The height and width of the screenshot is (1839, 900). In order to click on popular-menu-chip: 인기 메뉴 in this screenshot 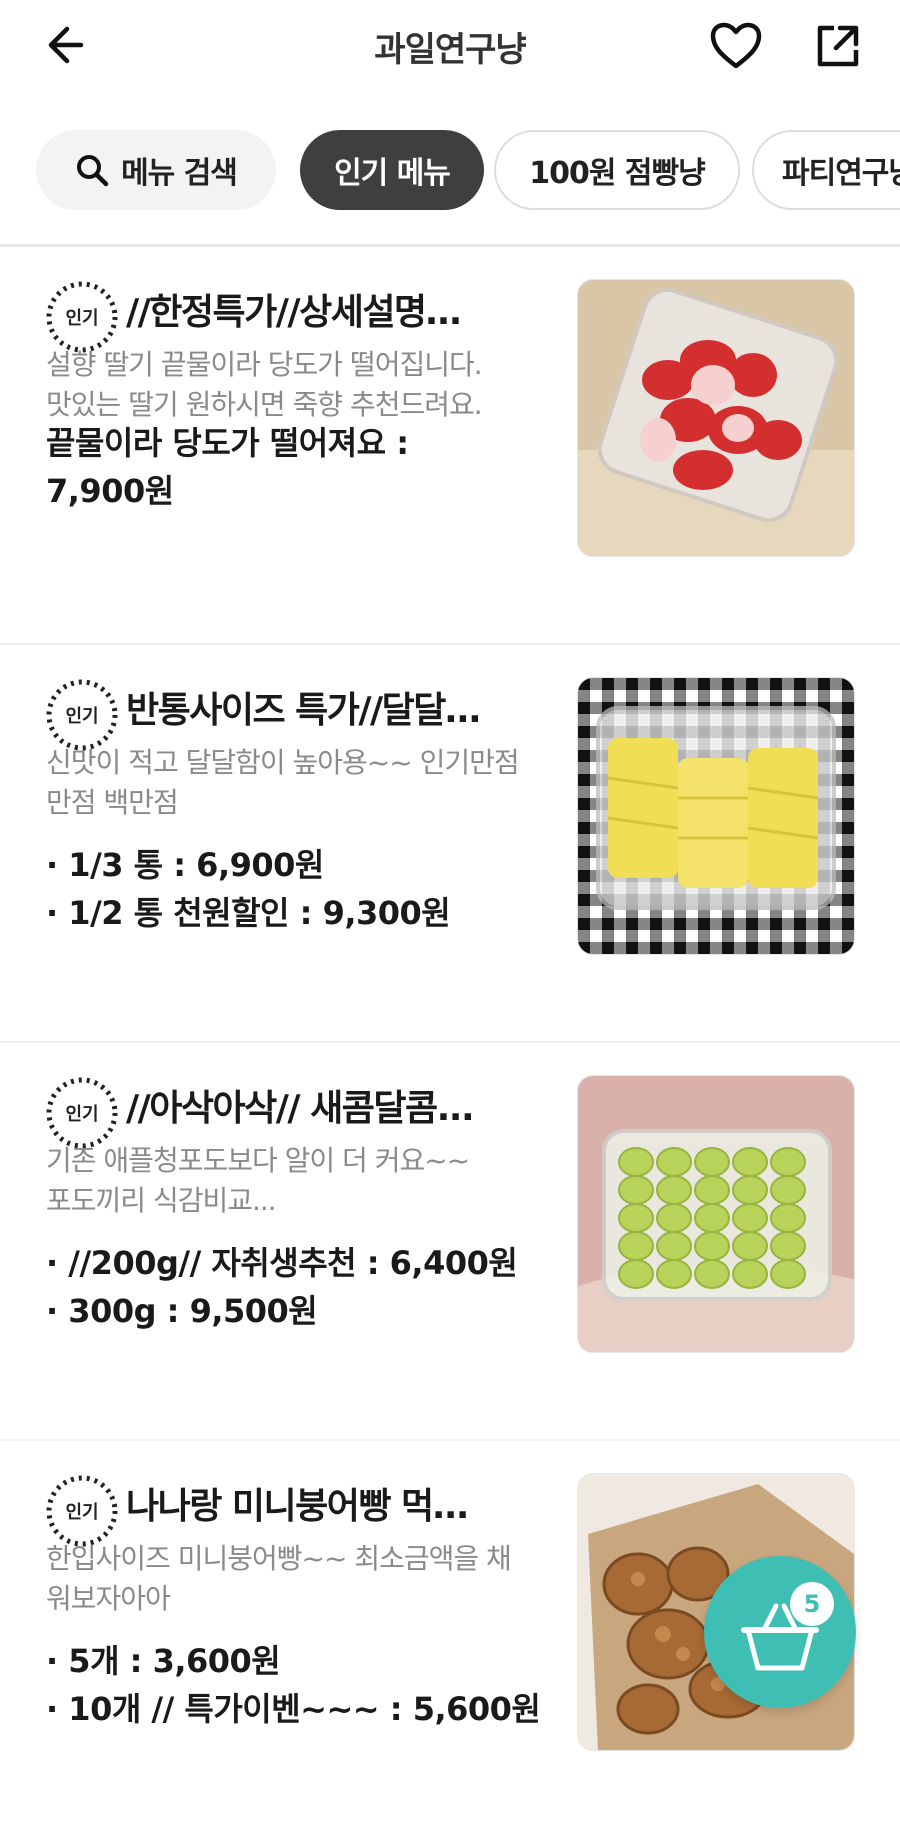, I will do `click(392, 170)`.